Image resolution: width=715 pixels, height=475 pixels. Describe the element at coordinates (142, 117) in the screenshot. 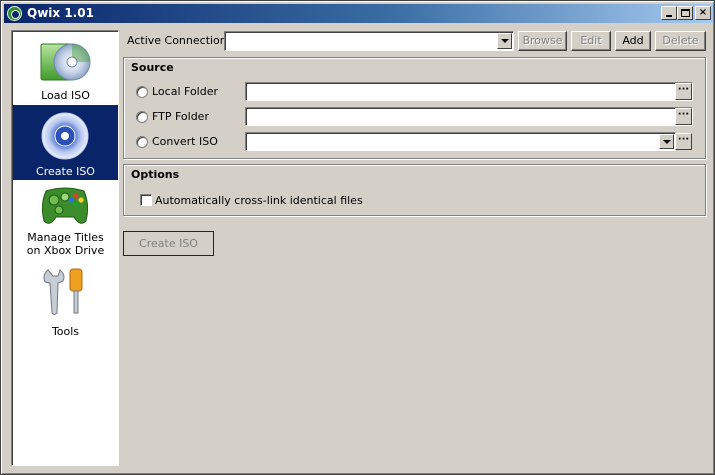

I see `ftp-folder-radio` at that location.